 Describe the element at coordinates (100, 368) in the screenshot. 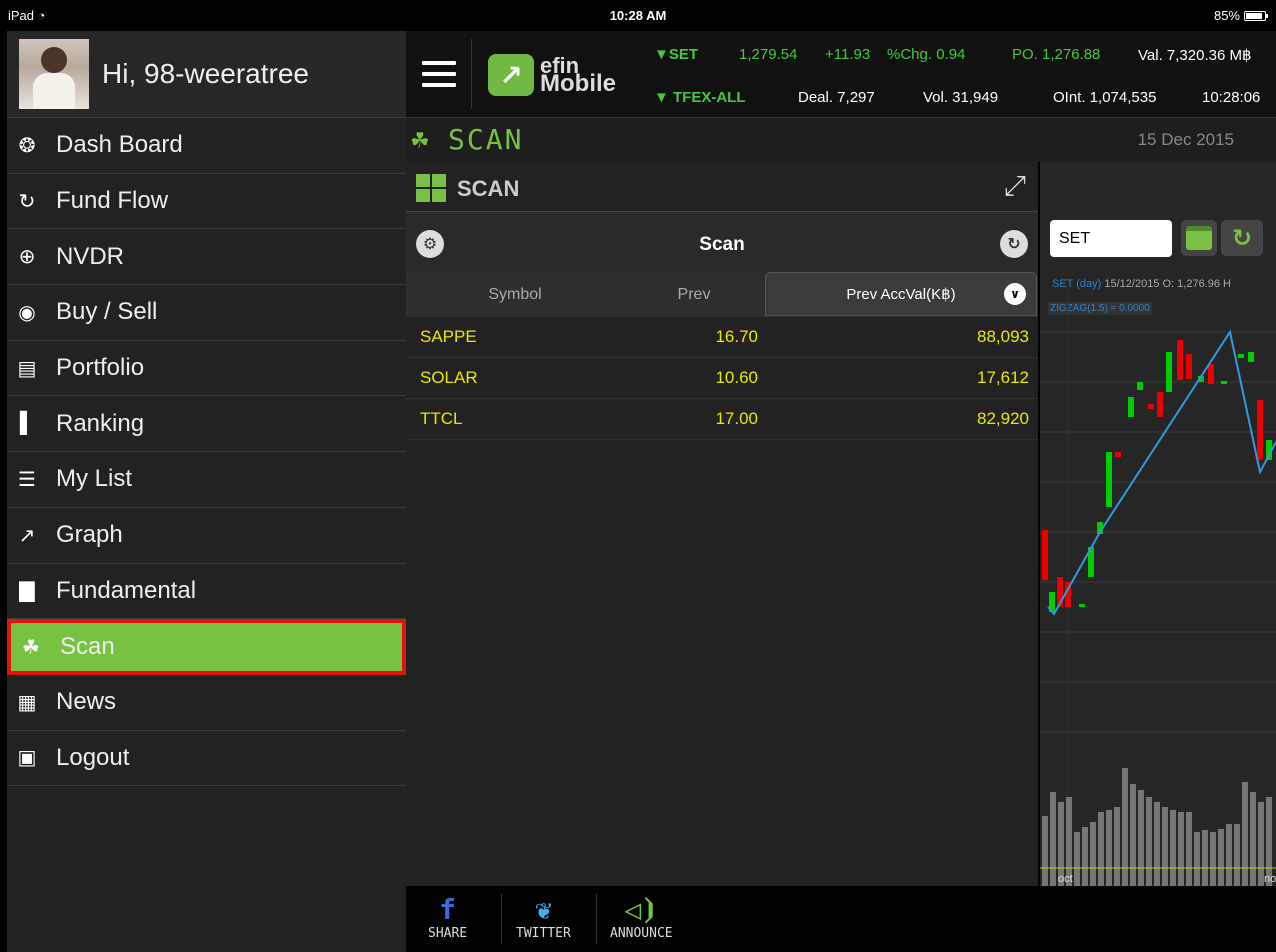

I see `sidebar-item-label: Portfolio` at that location.